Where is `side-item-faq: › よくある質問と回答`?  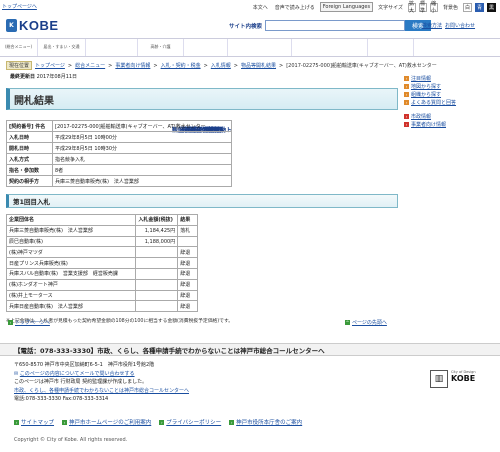 side-item-faq: › よくある質問と回答 is located at coordinates (449, 102).